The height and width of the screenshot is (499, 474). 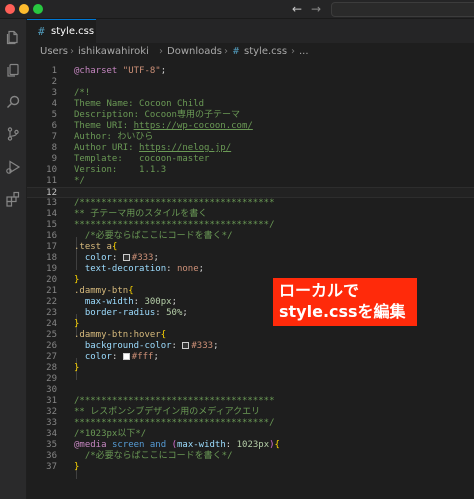 I want to click on code-line: 9 Template: cocoon-master, so click(x=250, y=159).